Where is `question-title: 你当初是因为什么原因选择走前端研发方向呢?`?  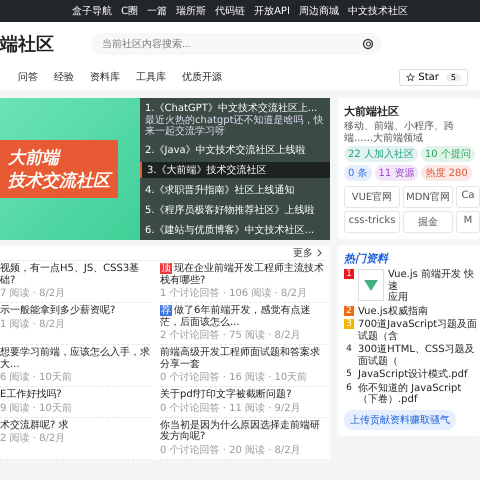
question-title: 你当初是因为什么原因选择走前端研发方向呢? is located at coordinates (243, 431).